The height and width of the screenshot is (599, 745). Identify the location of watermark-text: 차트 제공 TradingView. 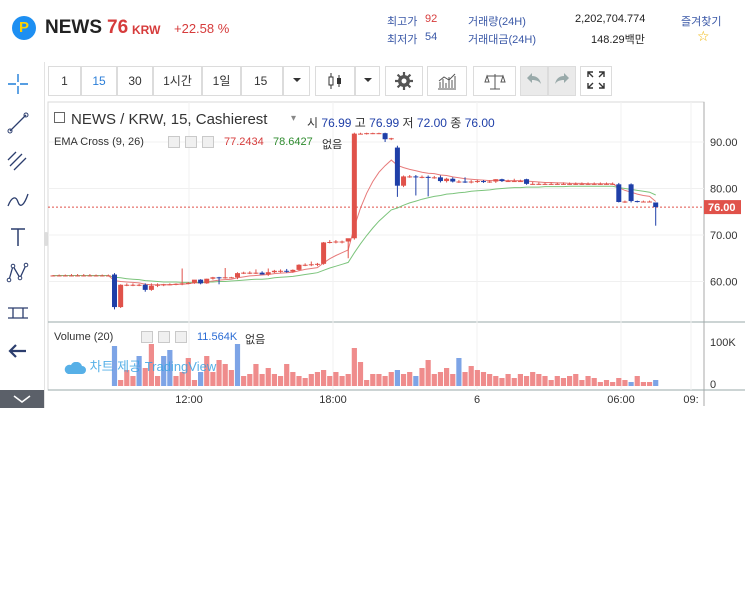
(153, 366).